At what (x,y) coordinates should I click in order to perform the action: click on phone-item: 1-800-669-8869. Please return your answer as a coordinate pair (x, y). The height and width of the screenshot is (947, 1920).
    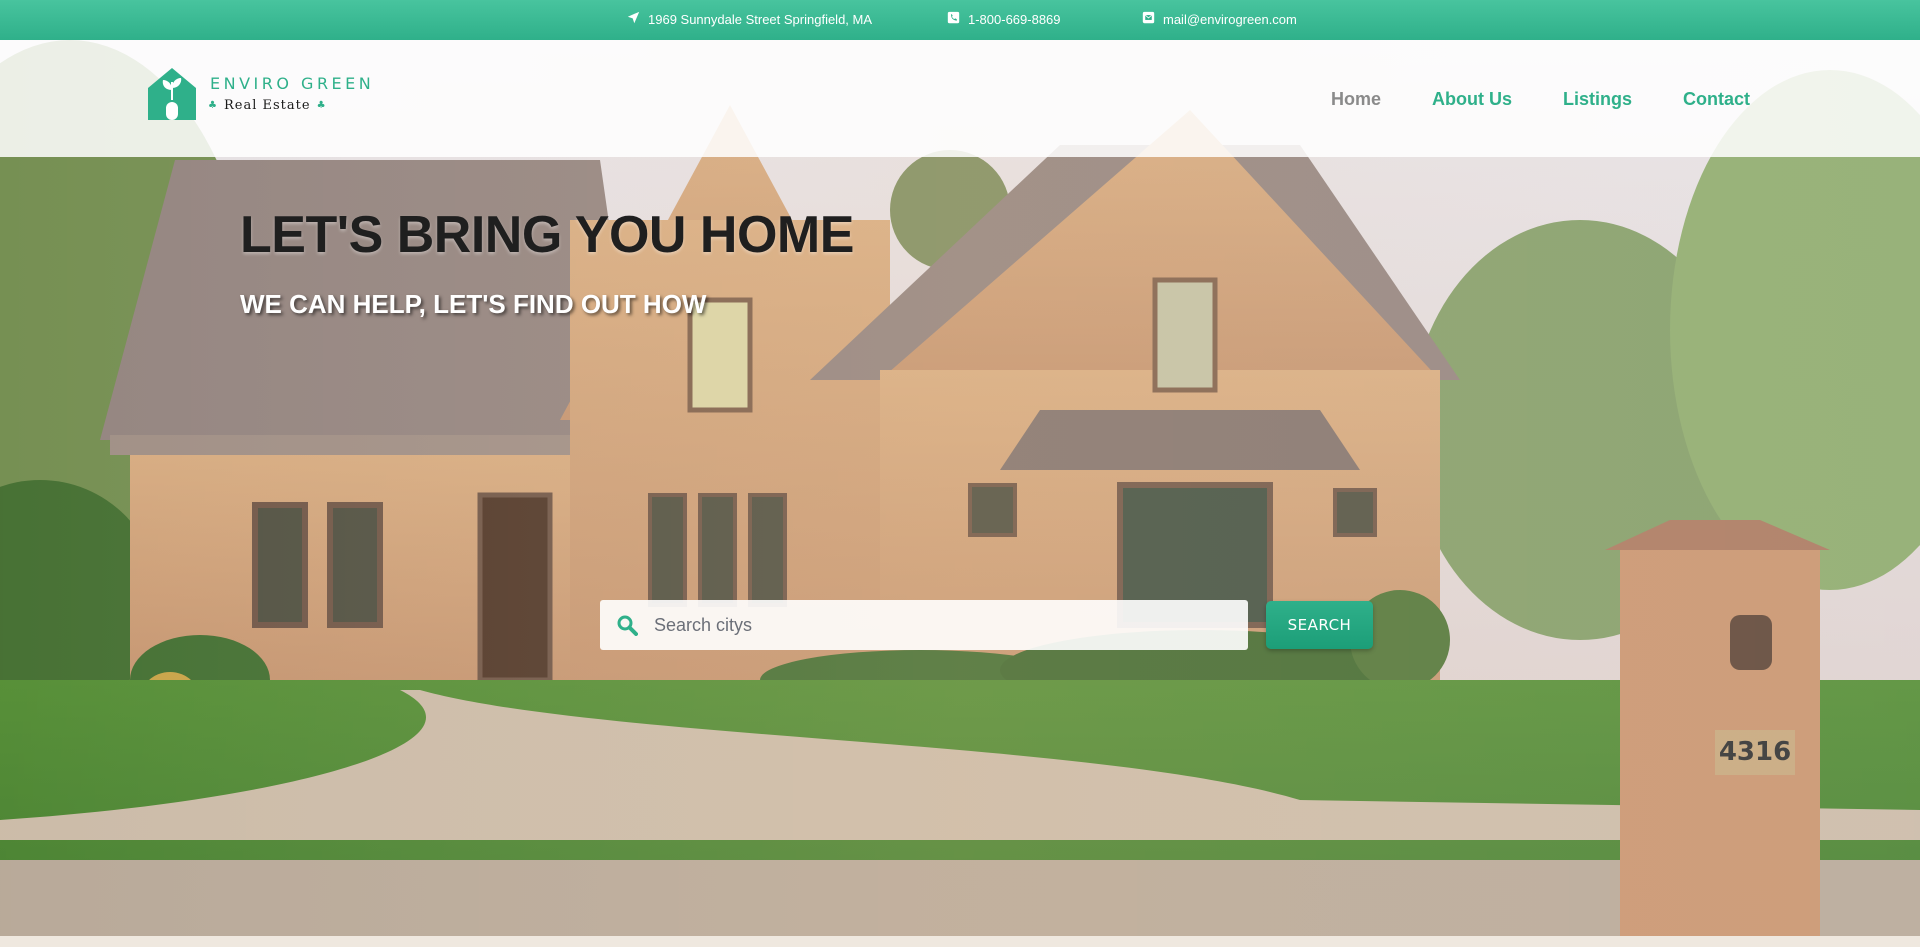
    Looking at the image, I should click on (1004, 19).